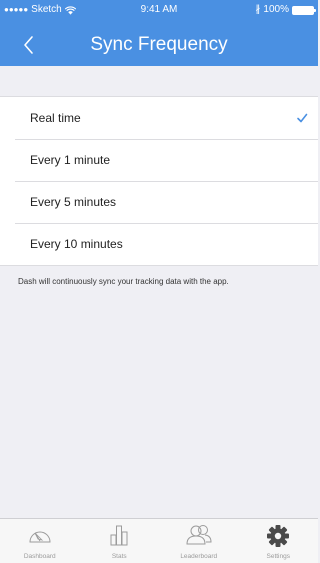 The width and height of the screenshot is (320, 563). What do you see at coordinates (159, 202) in the screenshot?
I see `option-every-5-minutes: Every 5 minutes` at bounding box center [159, 202].